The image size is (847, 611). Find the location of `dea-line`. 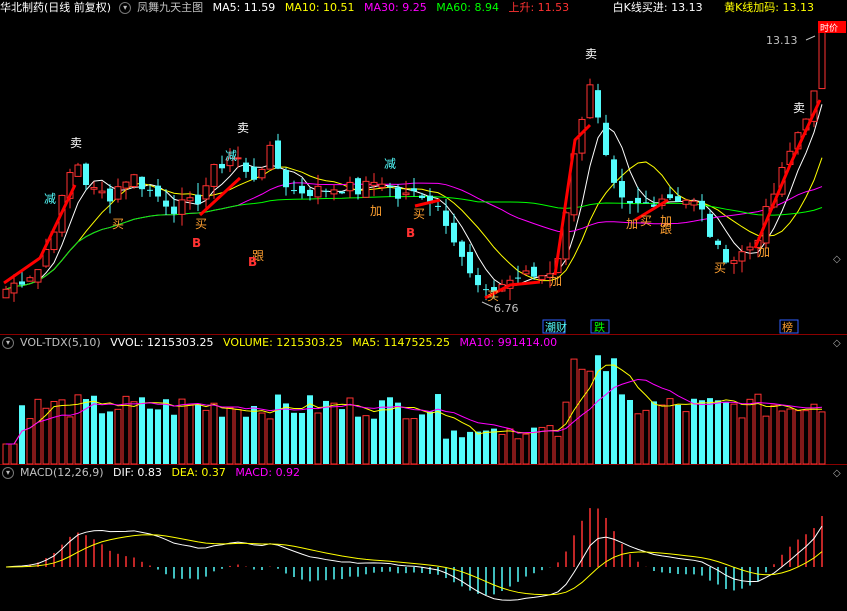

dea-line is located at coordinates (414, 565).